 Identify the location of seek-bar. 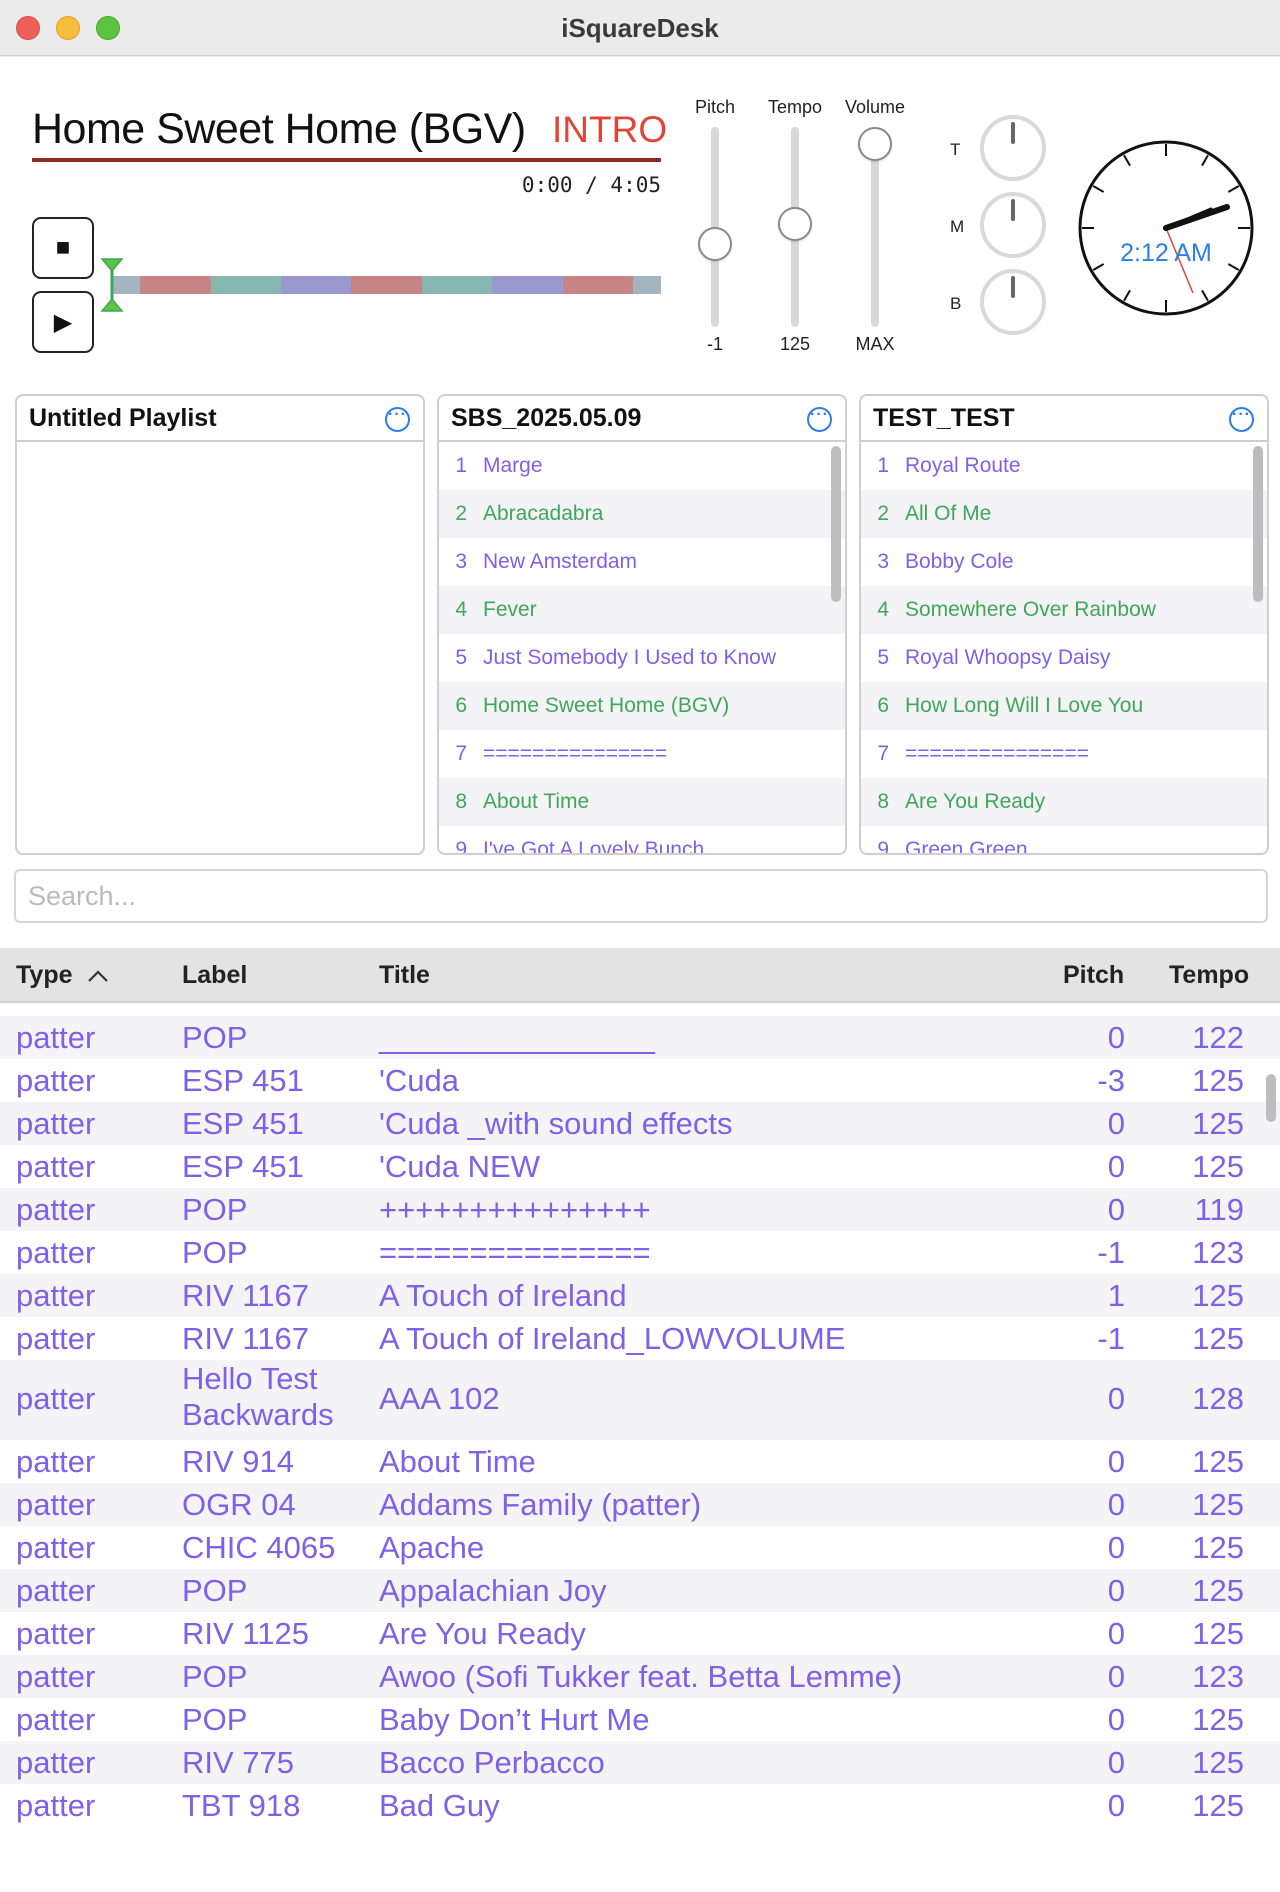
(387, 285).